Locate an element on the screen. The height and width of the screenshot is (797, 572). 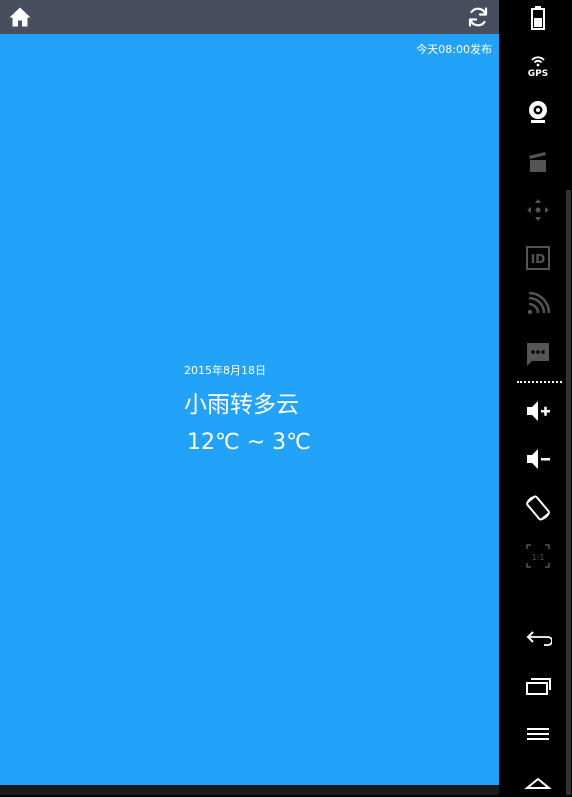
home-nav-button is located at coordinates (538, 782).